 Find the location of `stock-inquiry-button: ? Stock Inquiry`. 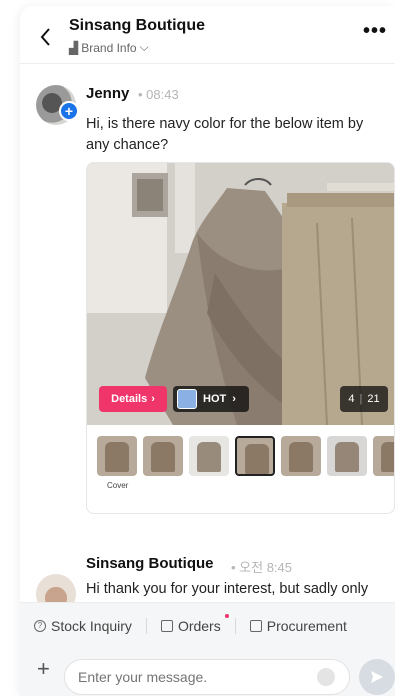

stock-inquiry-button: ? Stock Inquiry is located at coordinates (83, 626).